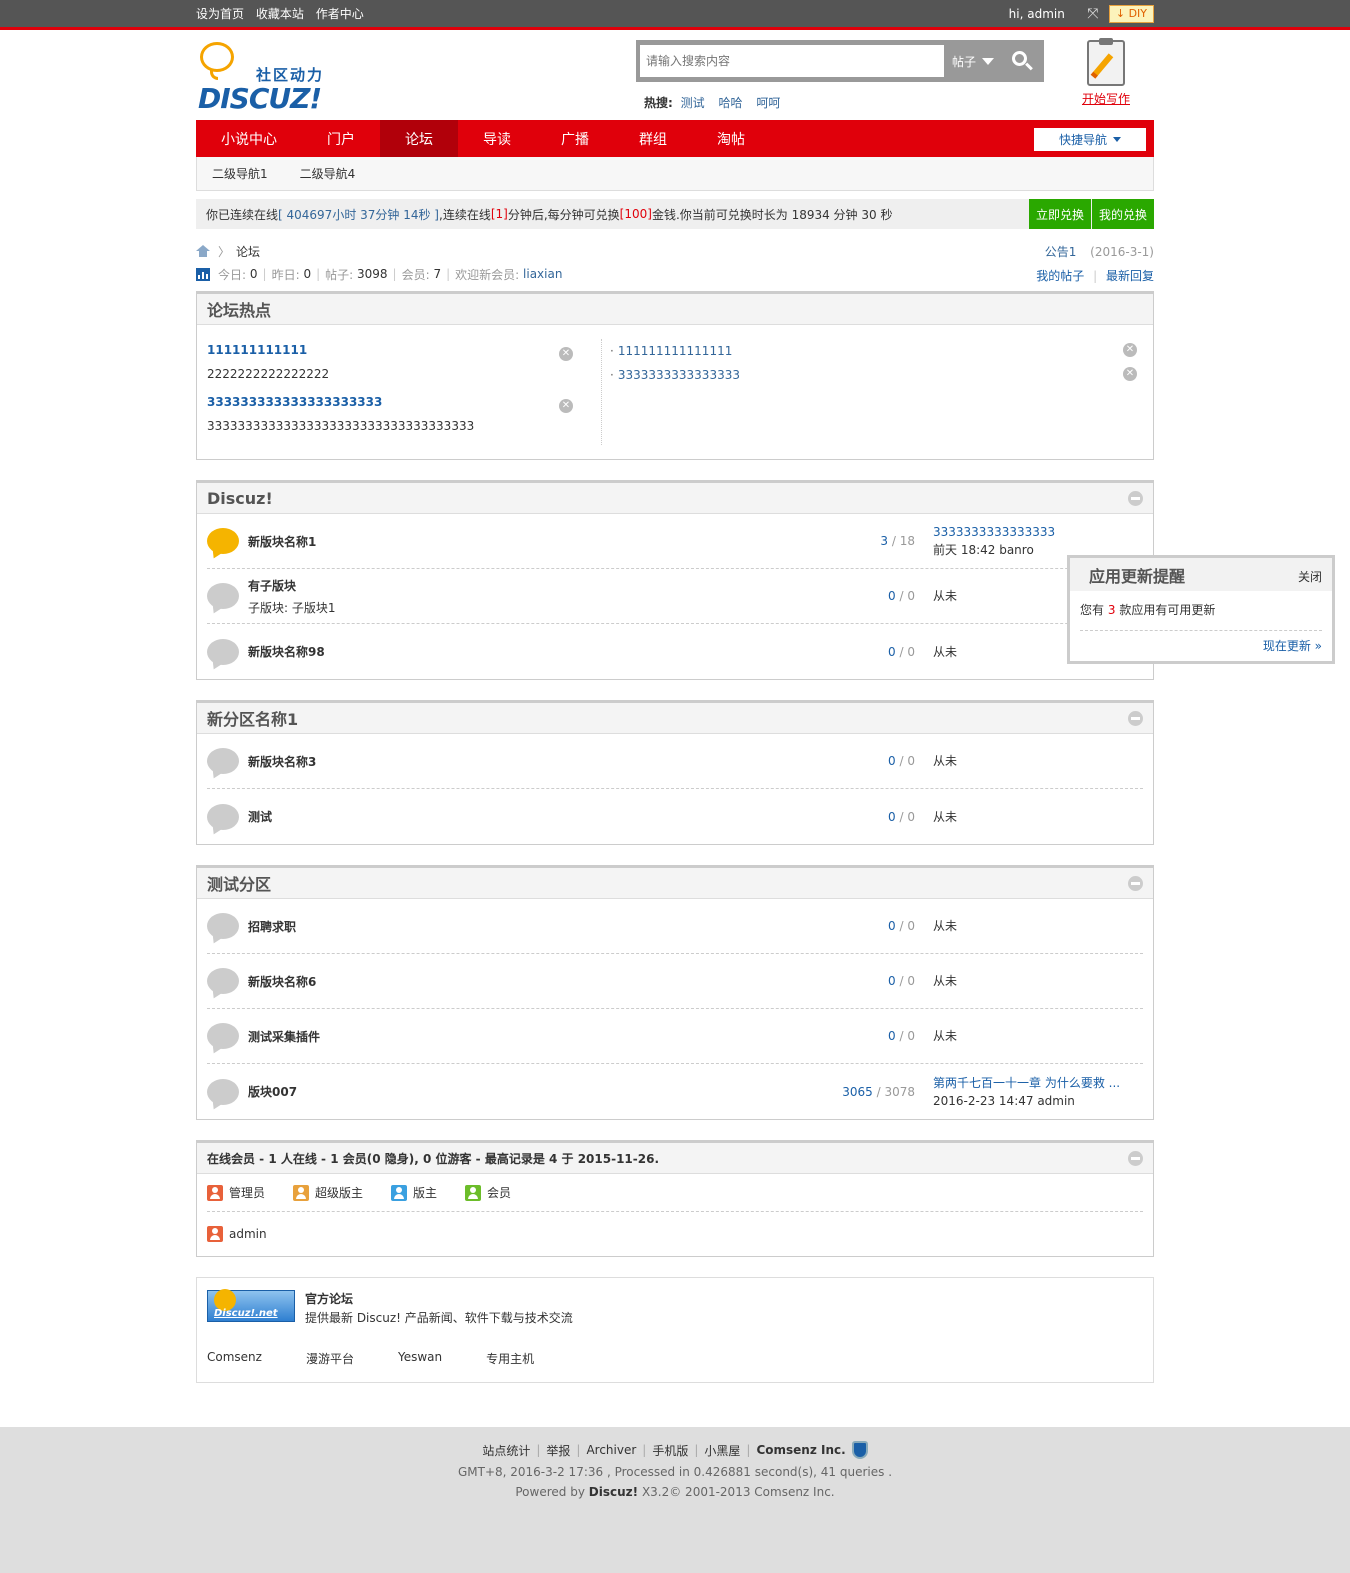 The width and height of the screenshot is (1350, 1573). Describe the element at coordinates (679, 375) in the screenshot. I see `hot-list-link: 3333333333333333` at that location.